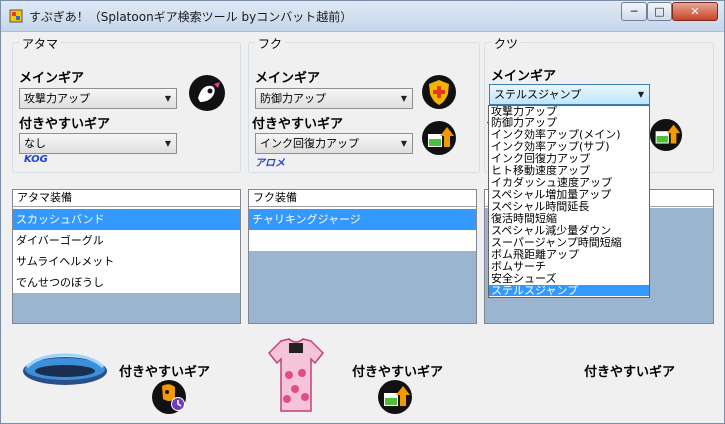 This screenshot has width=725, height=424. Describe the element at coordinates (538, 94) in the screenshot. I see `shoes-main-value: ステルスジャンプ` at that location.